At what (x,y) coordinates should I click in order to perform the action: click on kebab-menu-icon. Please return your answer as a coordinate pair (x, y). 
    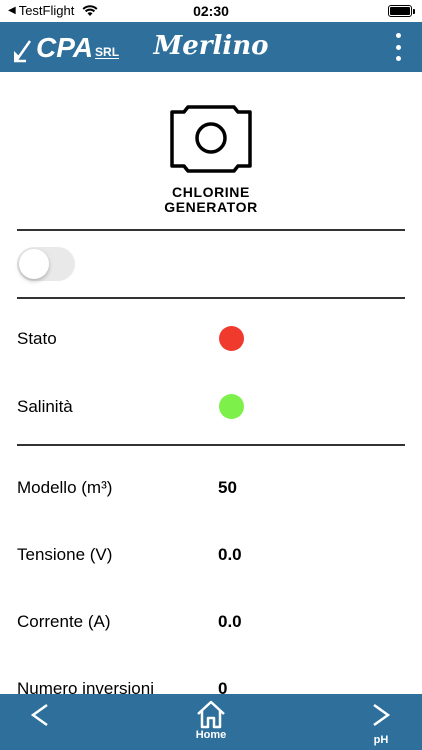
    Looking at the image, I should click on (398, 47).